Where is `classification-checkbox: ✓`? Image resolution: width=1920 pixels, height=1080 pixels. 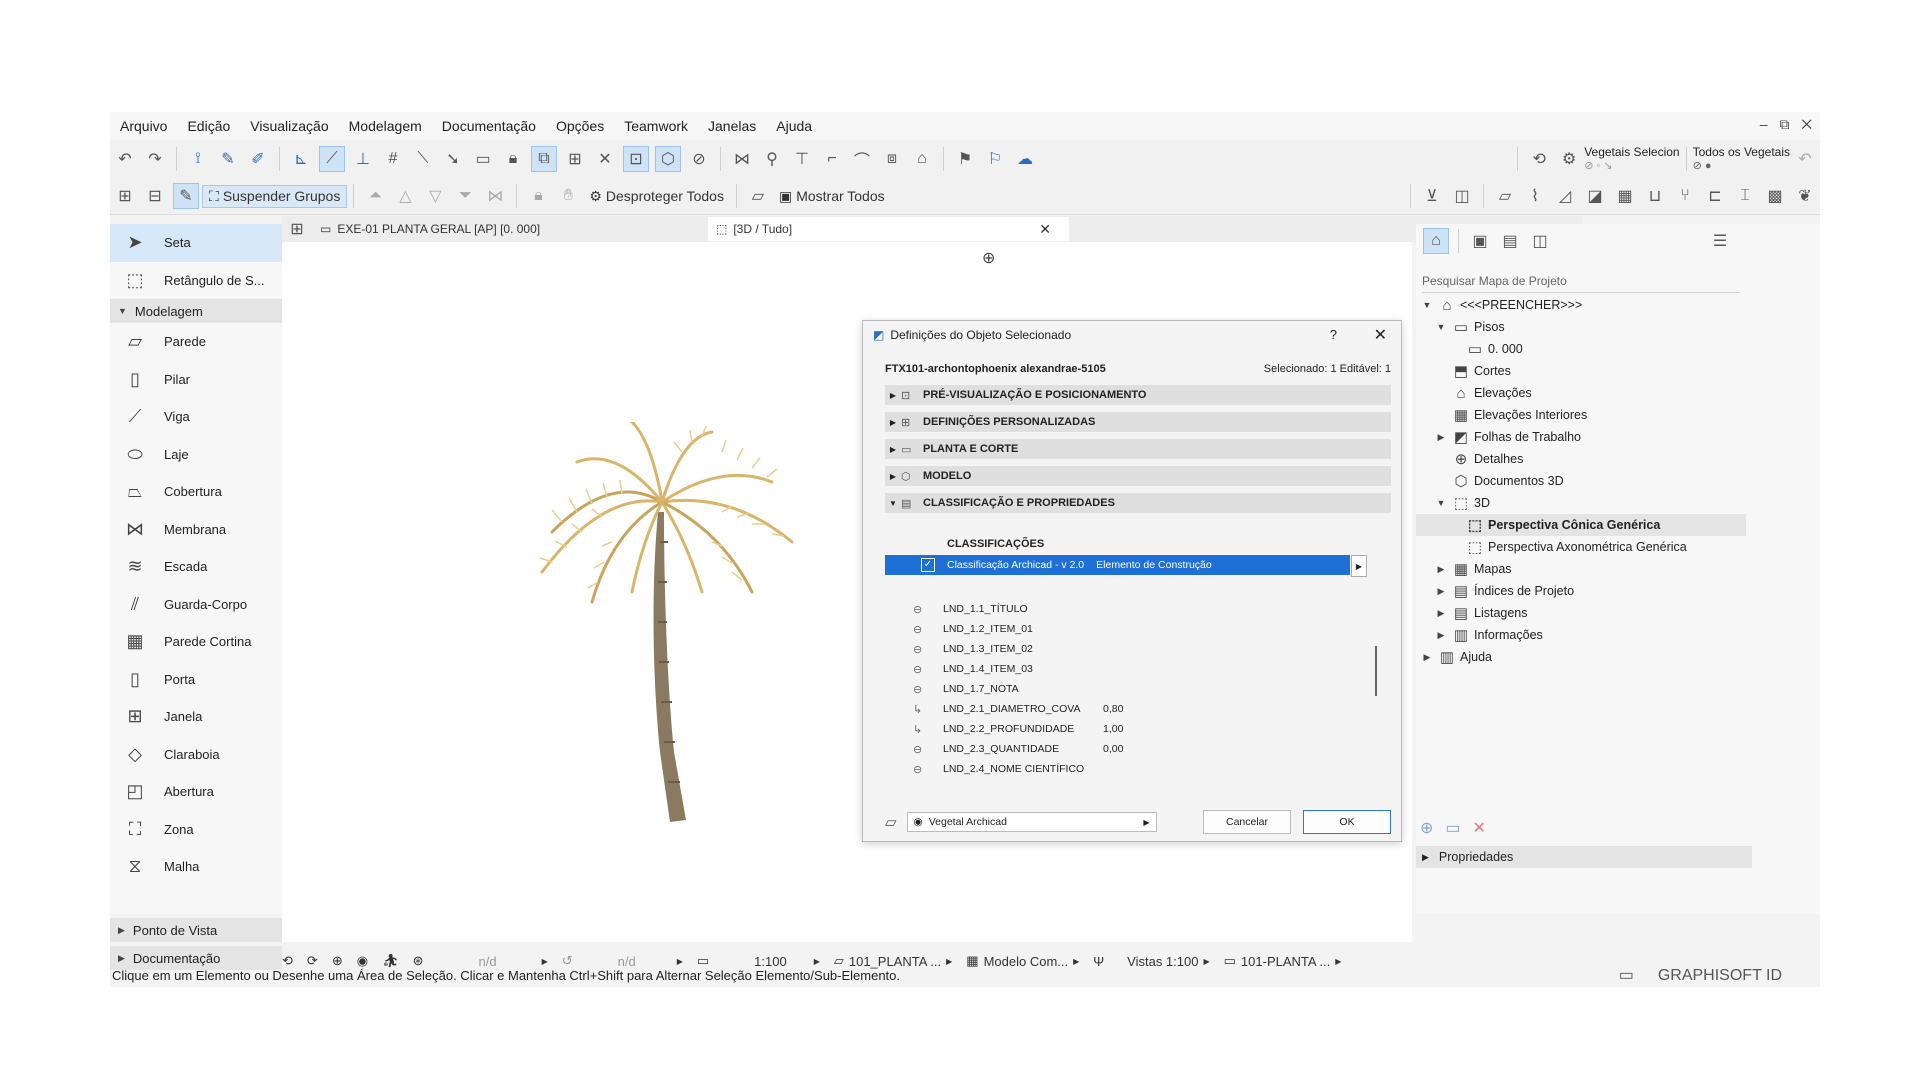 classification-checkbox: ✓ is located at coordinates (928, 565).